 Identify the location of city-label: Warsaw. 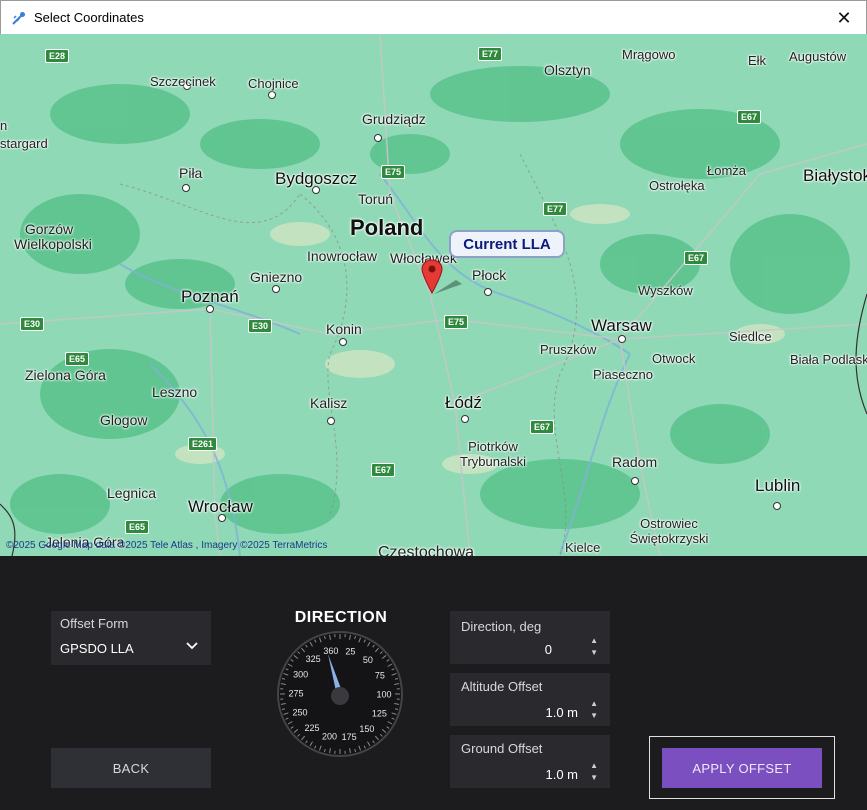
(621, 325).